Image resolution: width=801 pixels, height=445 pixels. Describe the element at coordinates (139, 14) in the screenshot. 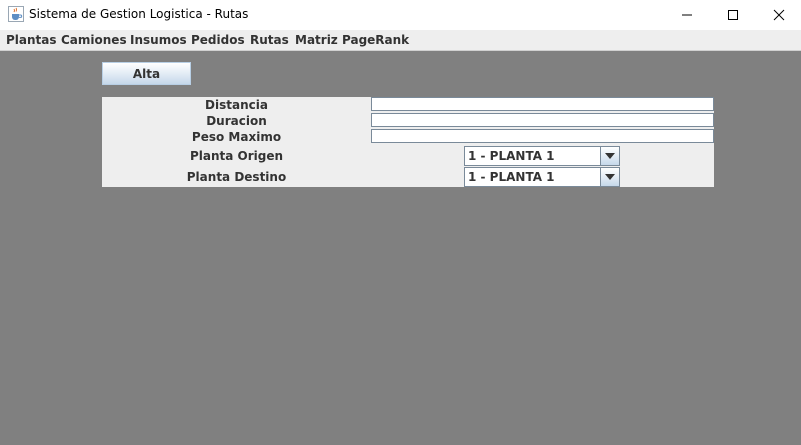

I see `window-title: Sistema de Gestion Logistica - Rutas` at that location.